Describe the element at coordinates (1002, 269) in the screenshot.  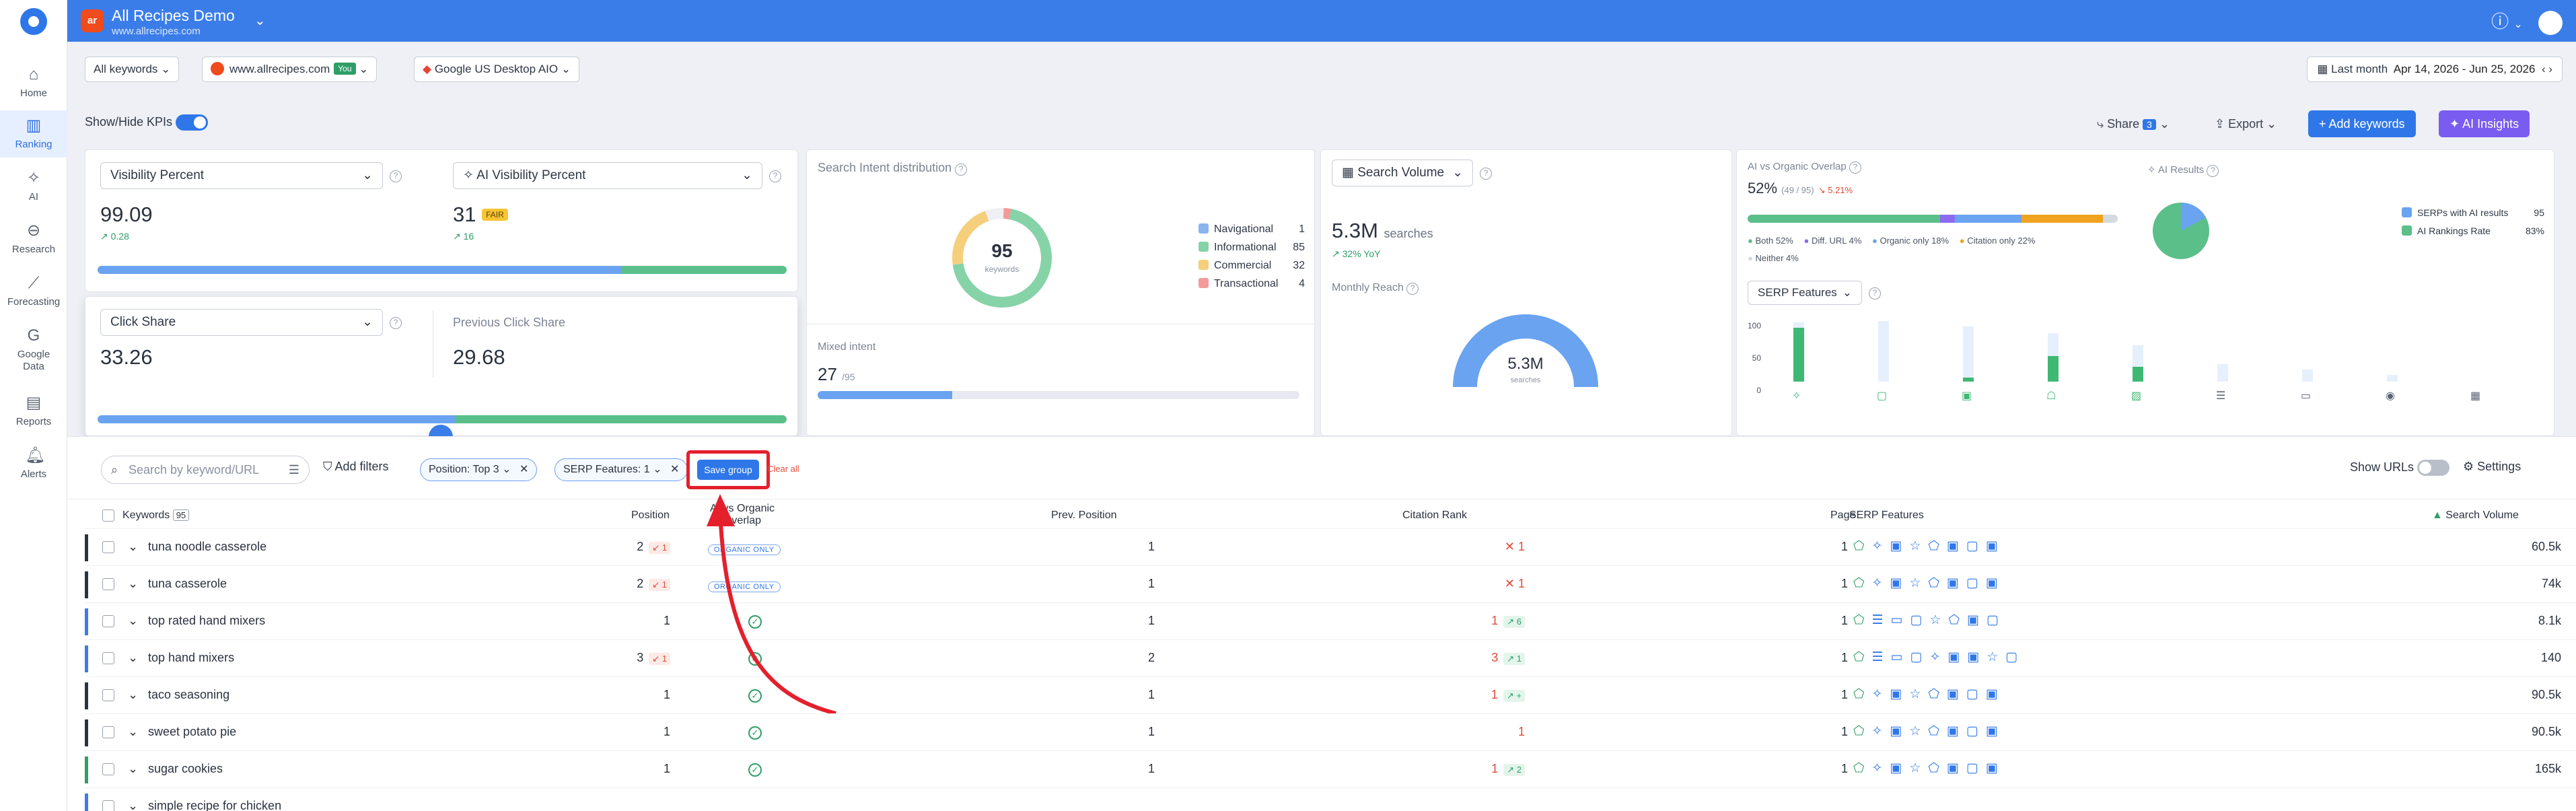
I see `intent-total-label: keywords` at that location.